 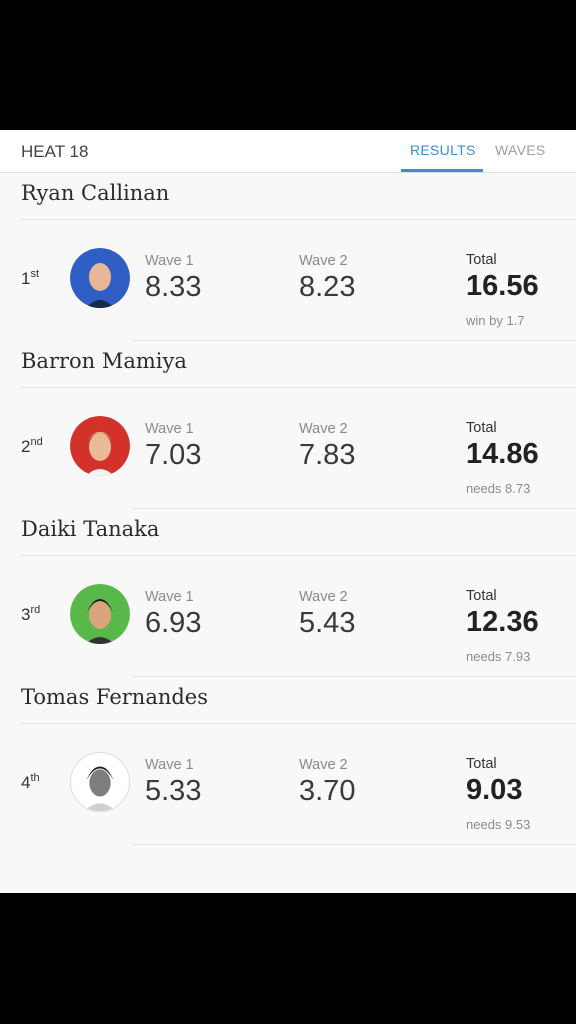 I want to click on tab-waves: WAVES, so click(x=520, y=150).